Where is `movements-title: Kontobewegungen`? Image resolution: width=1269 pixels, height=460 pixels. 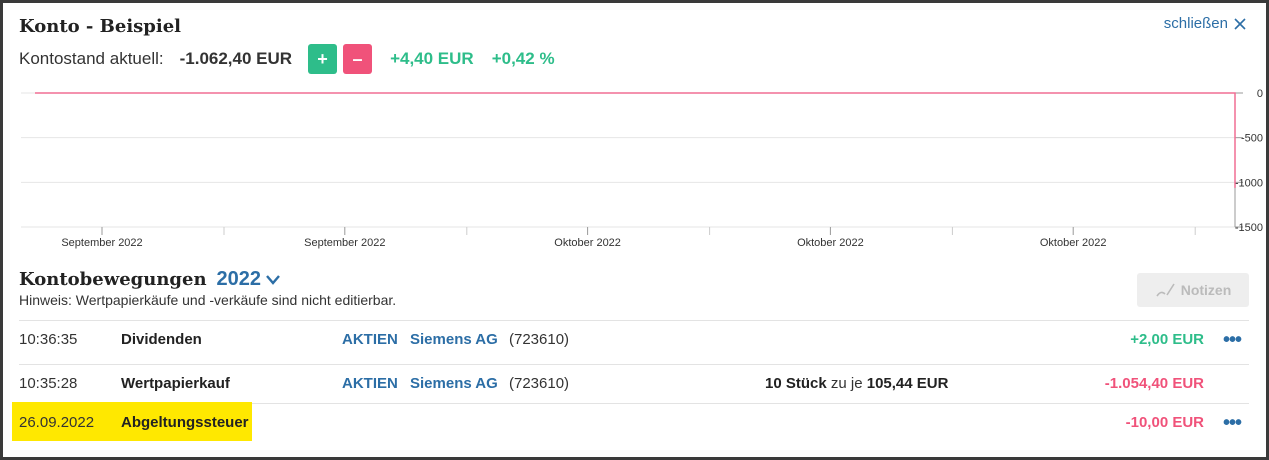 movements-title: Kontobewegungen is located at coordinates (113, 279).